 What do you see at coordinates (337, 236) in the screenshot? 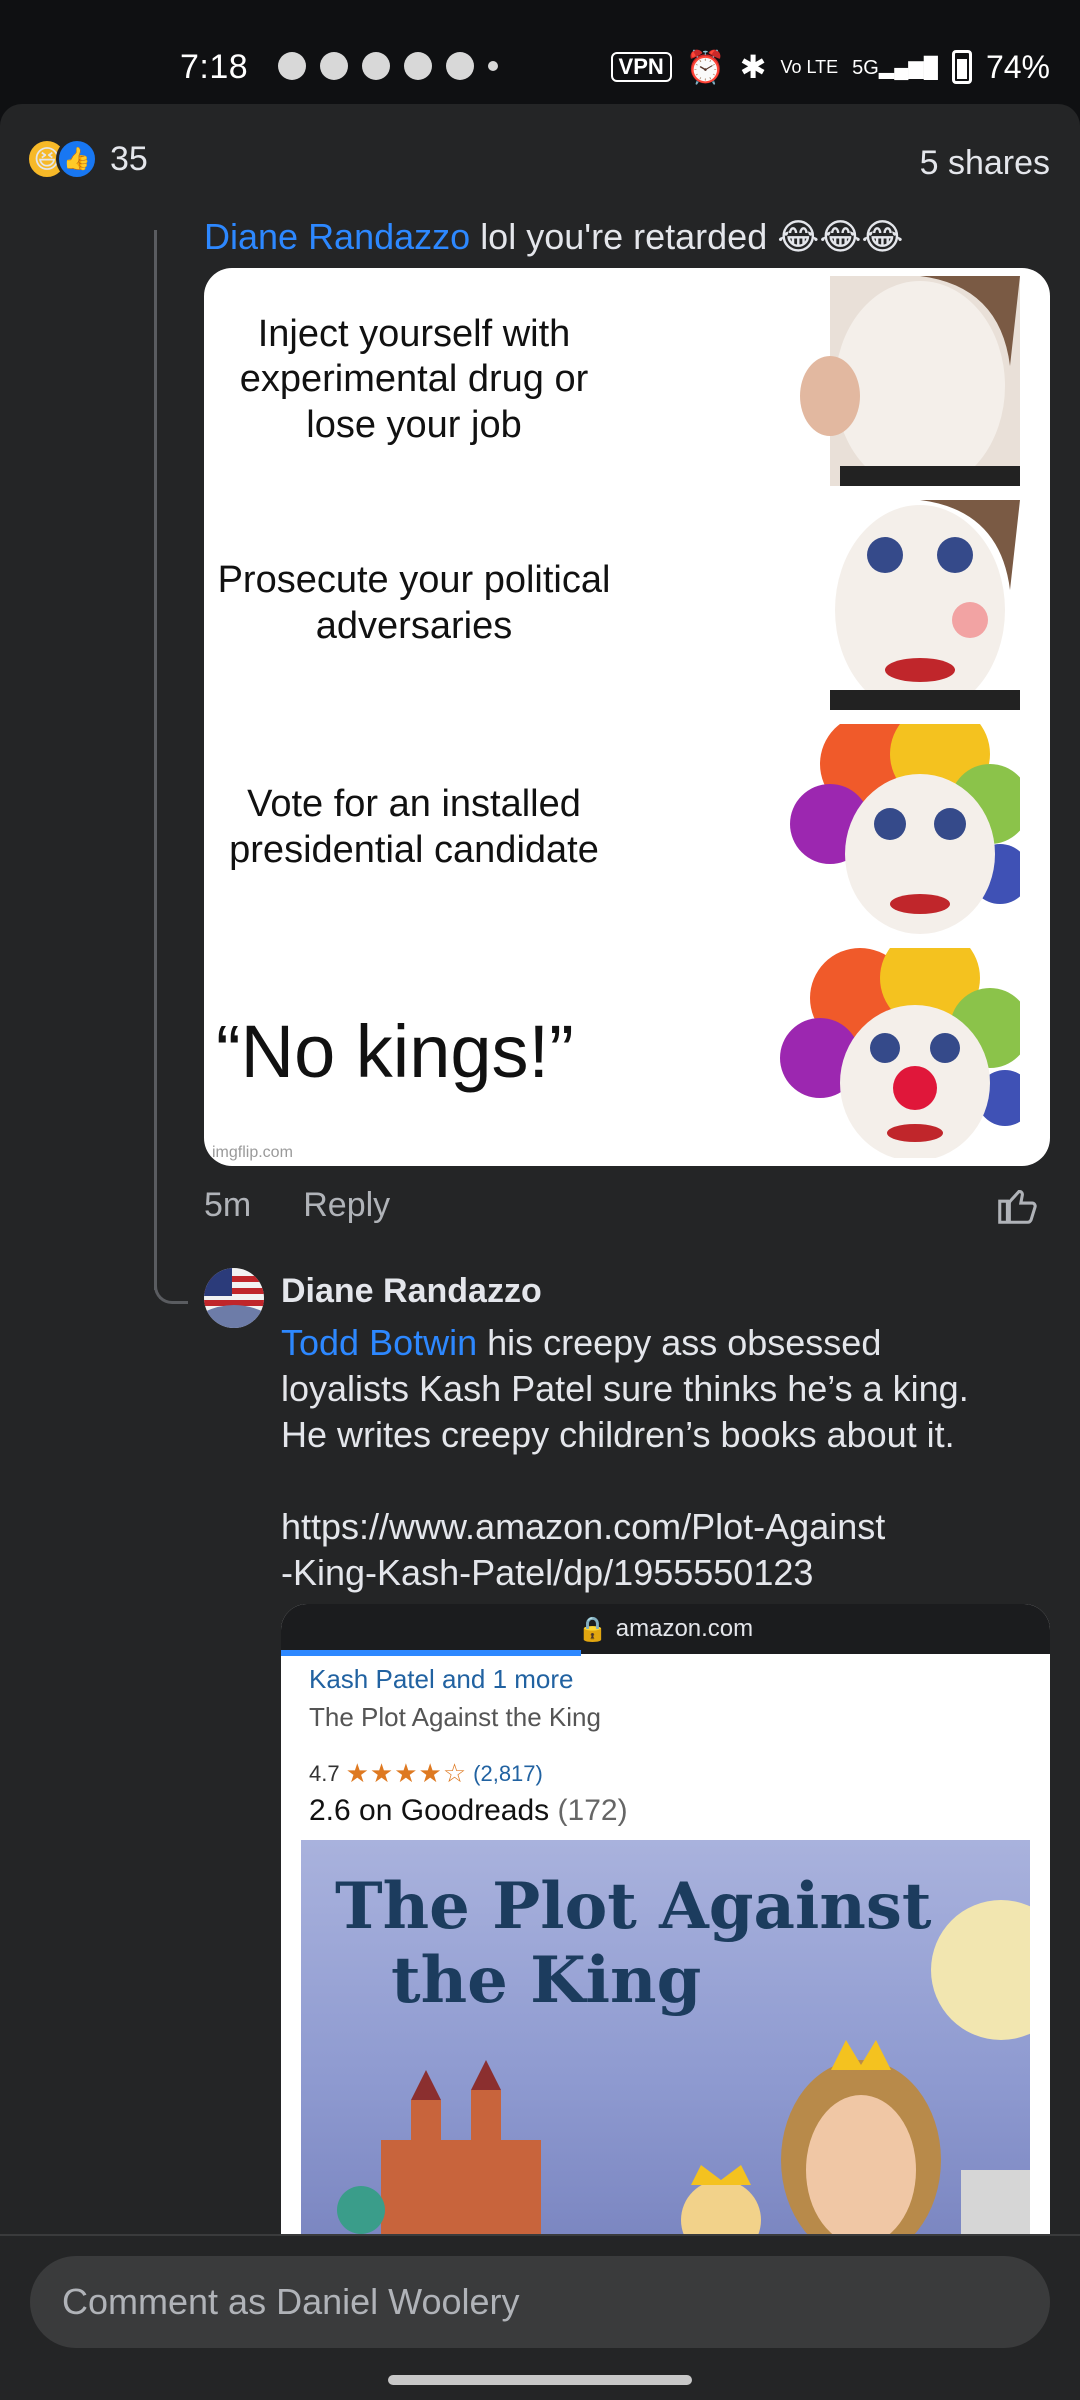
I see `mention-link: Diane Randazzo` at bounding box center [337, 236].